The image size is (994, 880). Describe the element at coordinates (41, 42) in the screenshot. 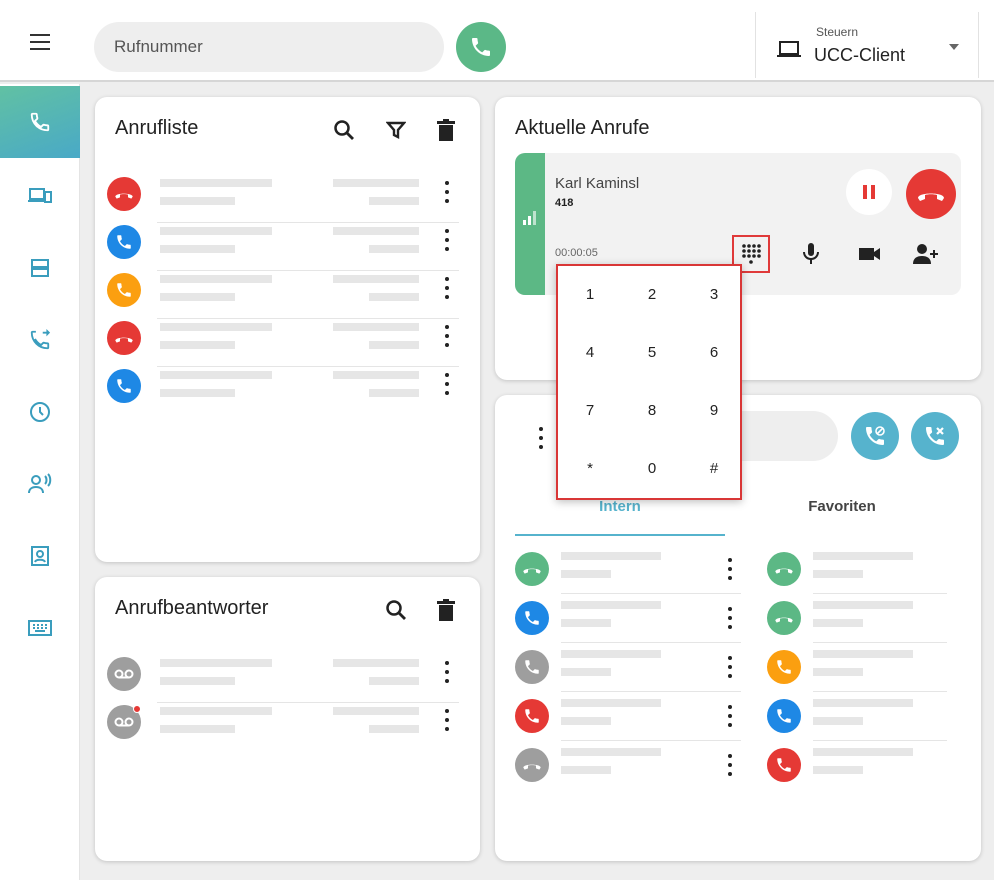

I see `menu-icon` at that location.